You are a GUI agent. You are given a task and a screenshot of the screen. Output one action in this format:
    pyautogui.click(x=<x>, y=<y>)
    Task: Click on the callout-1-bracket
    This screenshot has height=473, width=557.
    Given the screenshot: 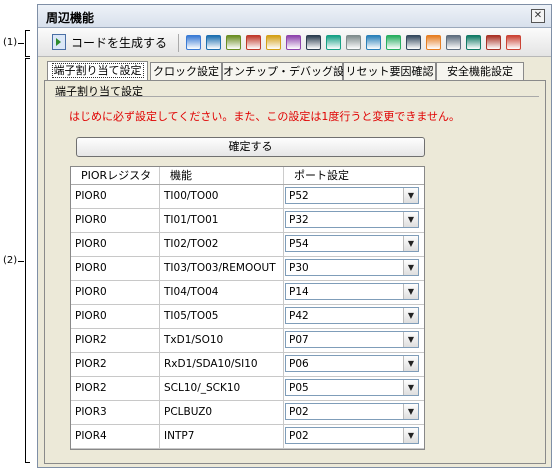 What is the action you would take?
    pyautogui.click(x=27, y=43)
    